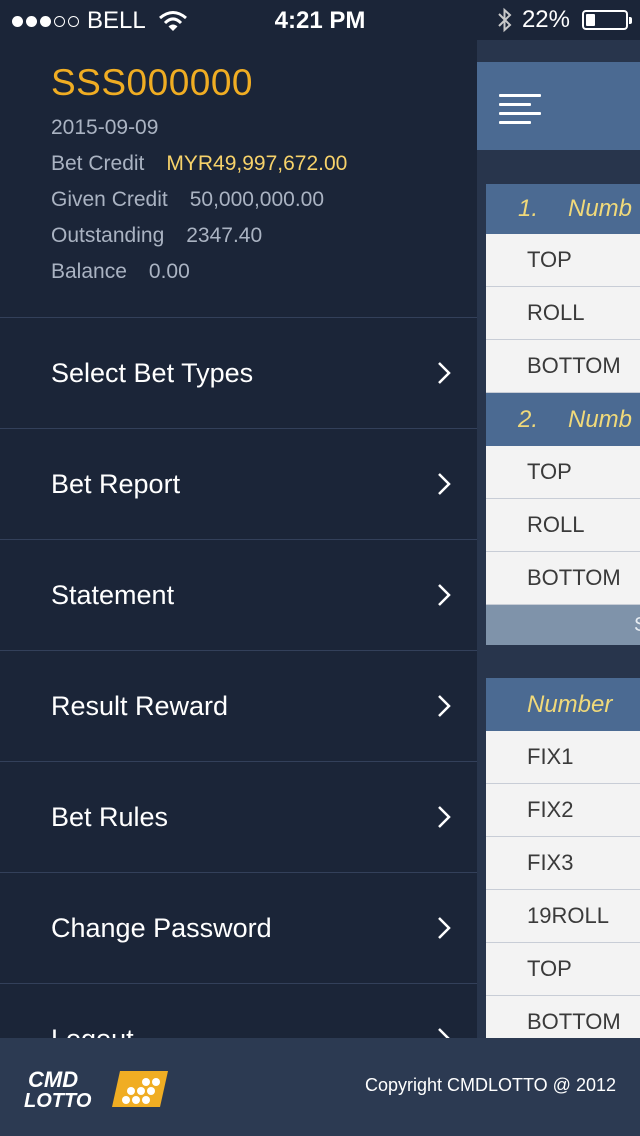 This screenshot has width=640, height=1136. What do you see at coordinates (505, 20) in the screenshot?
I see `bluetooth-icon` at bounding box center [505, 20].